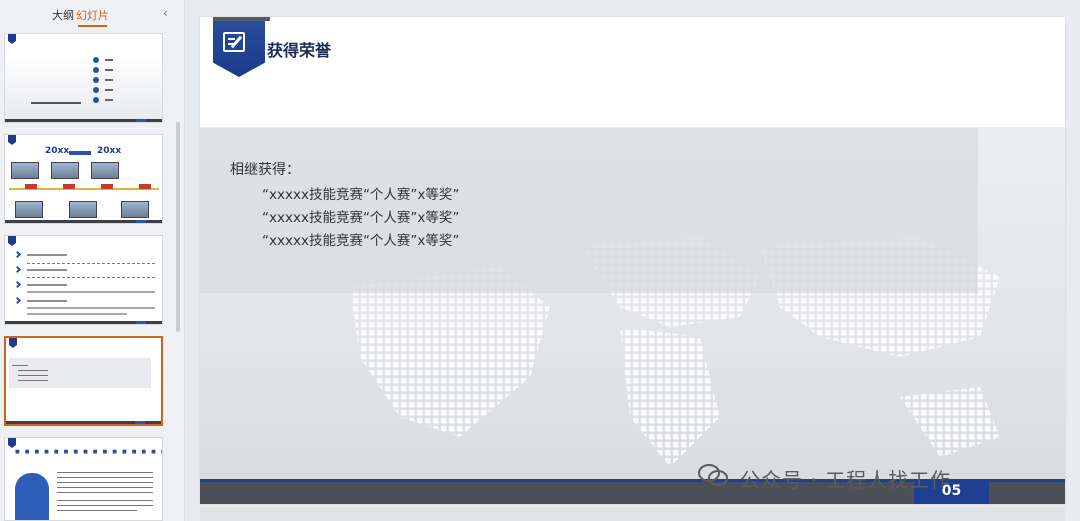 This screenshot has height=521, width=1080. I want to click on tab-outline: 大纲, so click(63, 15).